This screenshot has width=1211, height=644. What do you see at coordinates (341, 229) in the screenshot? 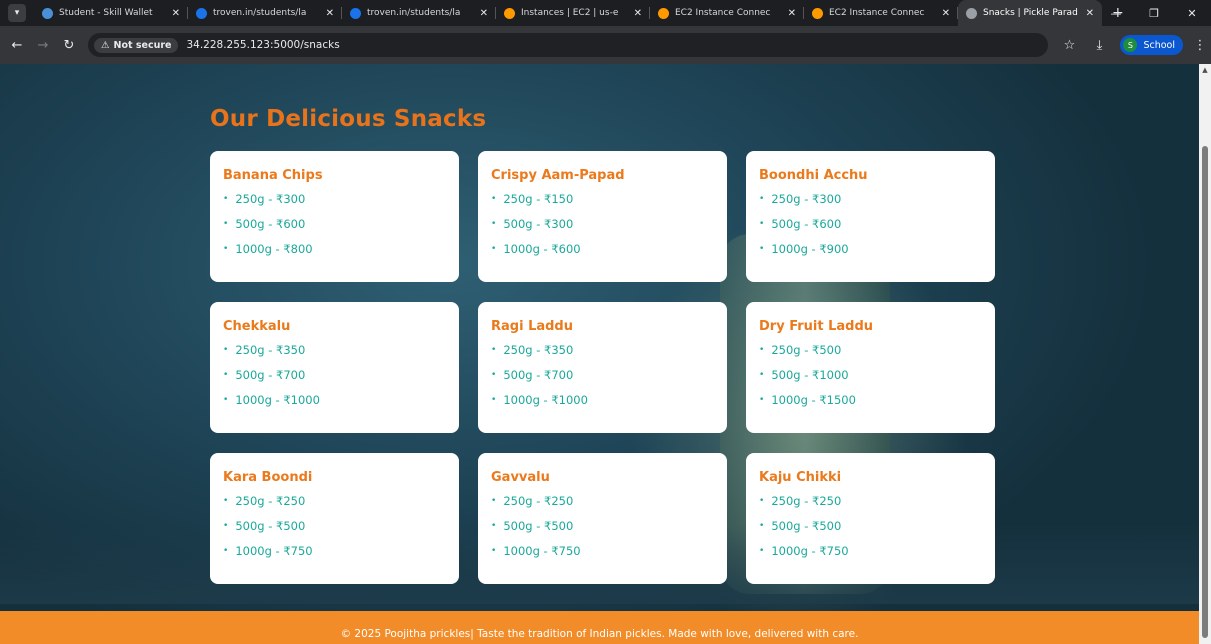
I see `price-list: • 250g - ₹300 • 500g - ₹600 • 1000g - ₹800` at bounding box center [341, 229].